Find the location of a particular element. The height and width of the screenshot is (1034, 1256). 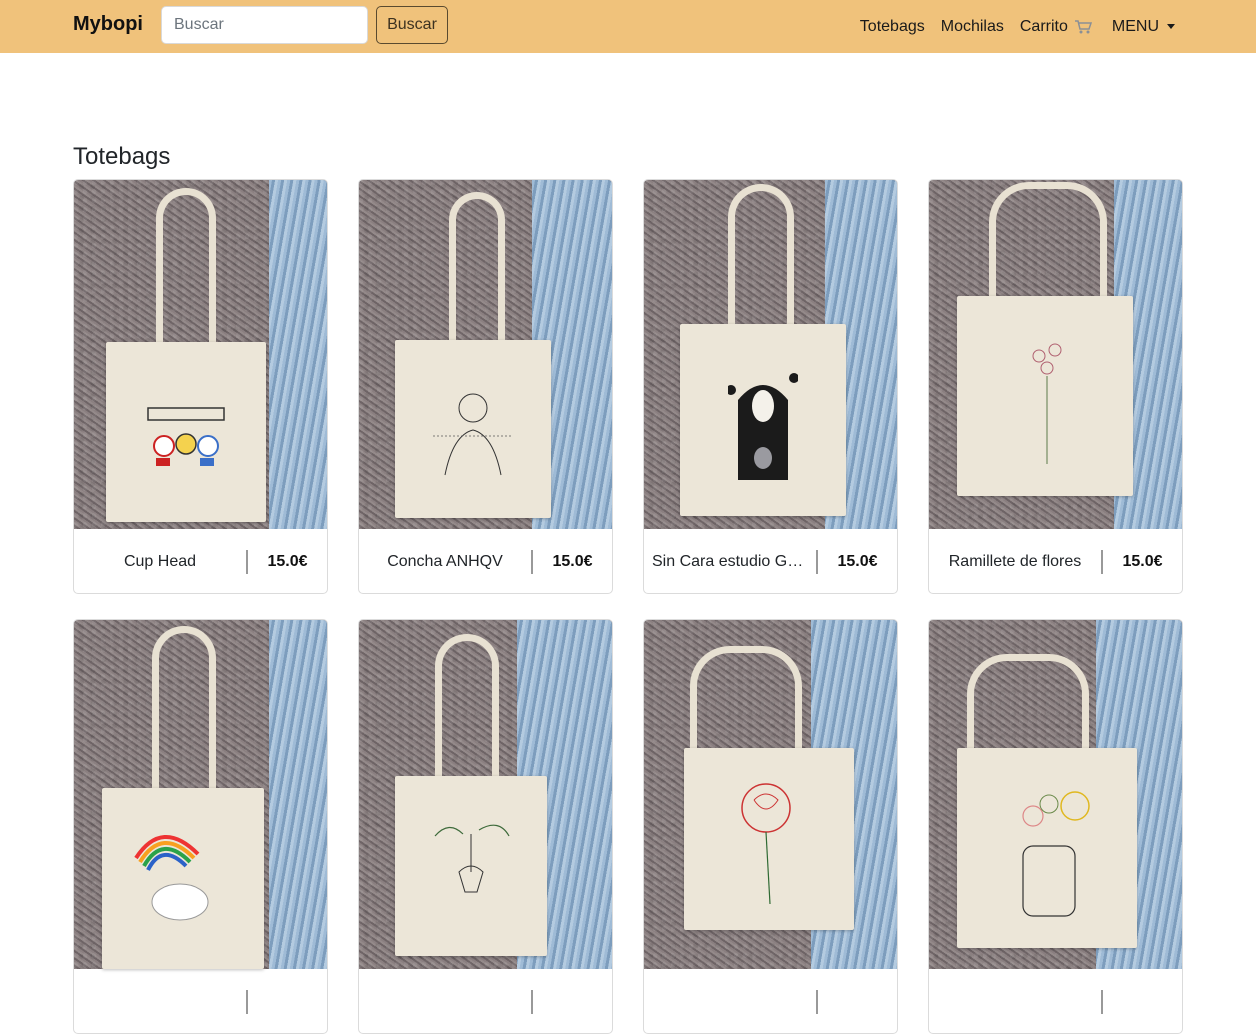

nav-link-label: MENU is located at coordinates (1135, 26).